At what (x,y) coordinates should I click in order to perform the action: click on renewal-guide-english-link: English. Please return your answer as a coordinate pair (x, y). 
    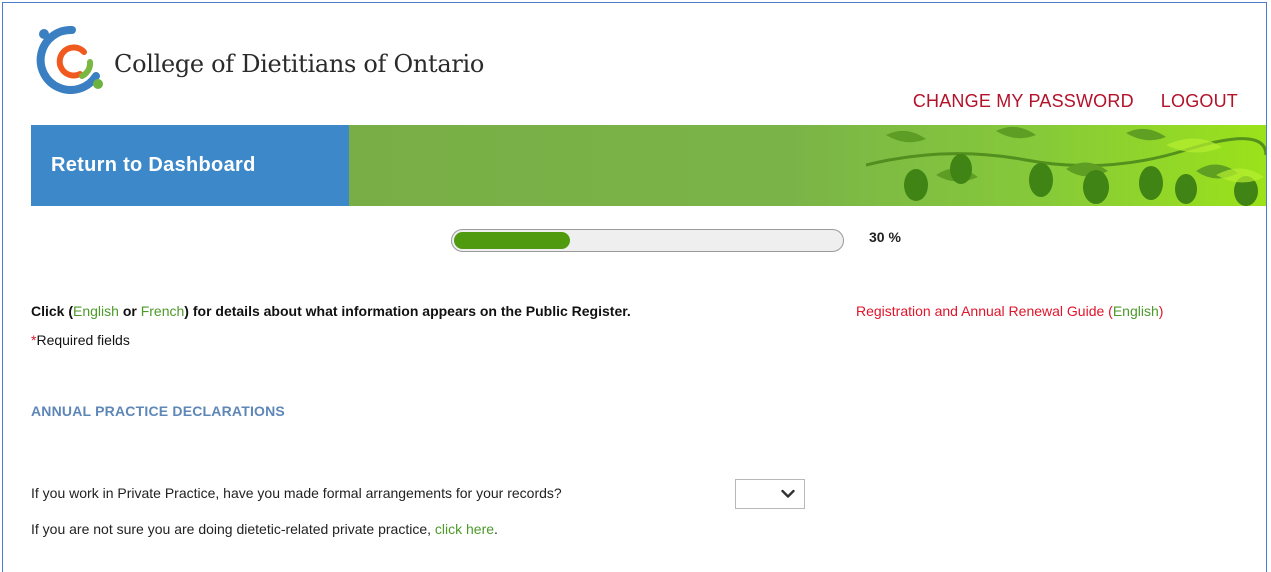
    Looking at the image, I should click on (1136, 311).